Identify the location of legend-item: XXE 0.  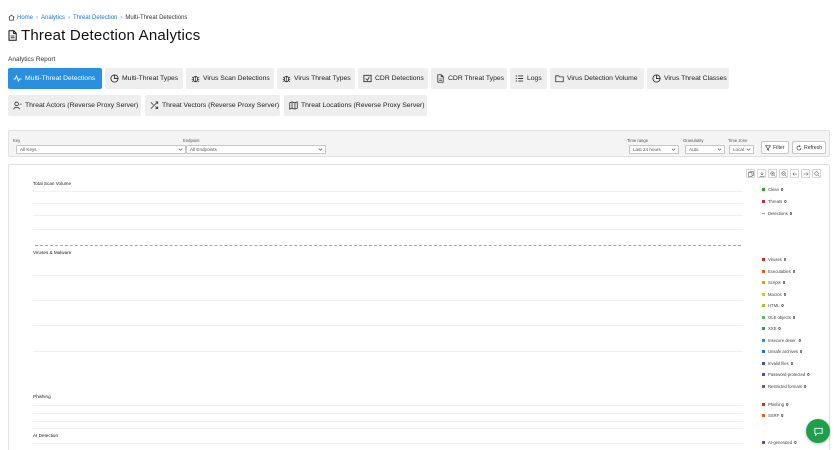
(771, 328).